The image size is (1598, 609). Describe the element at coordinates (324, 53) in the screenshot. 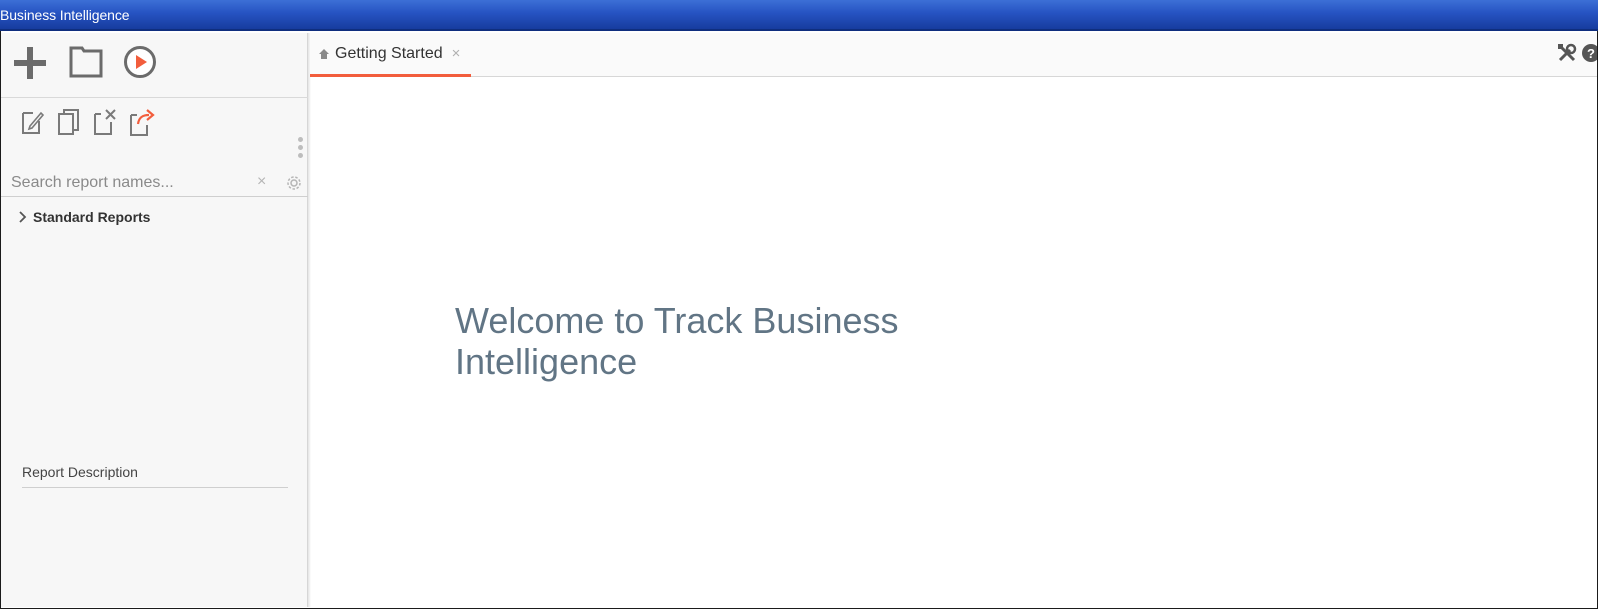

I see `home-icon` at that location.